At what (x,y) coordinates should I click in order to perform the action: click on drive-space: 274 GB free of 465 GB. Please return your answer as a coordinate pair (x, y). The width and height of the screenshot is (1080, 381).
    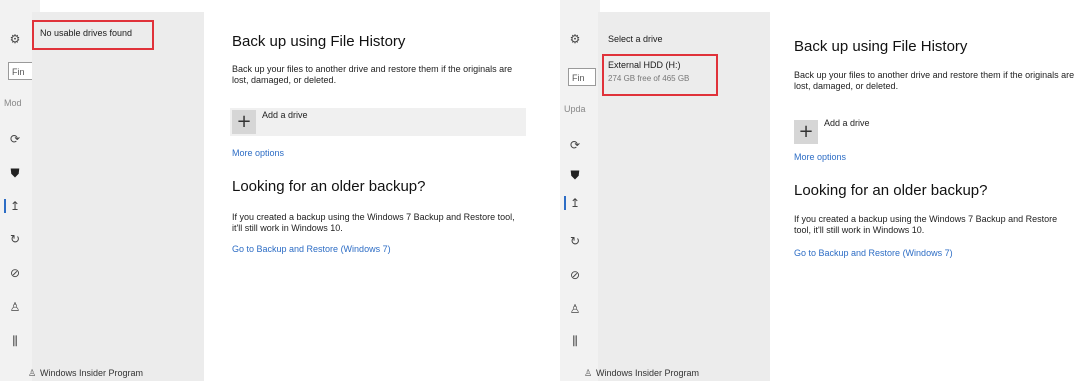
    Looking at the image, I should click on (649, 78).